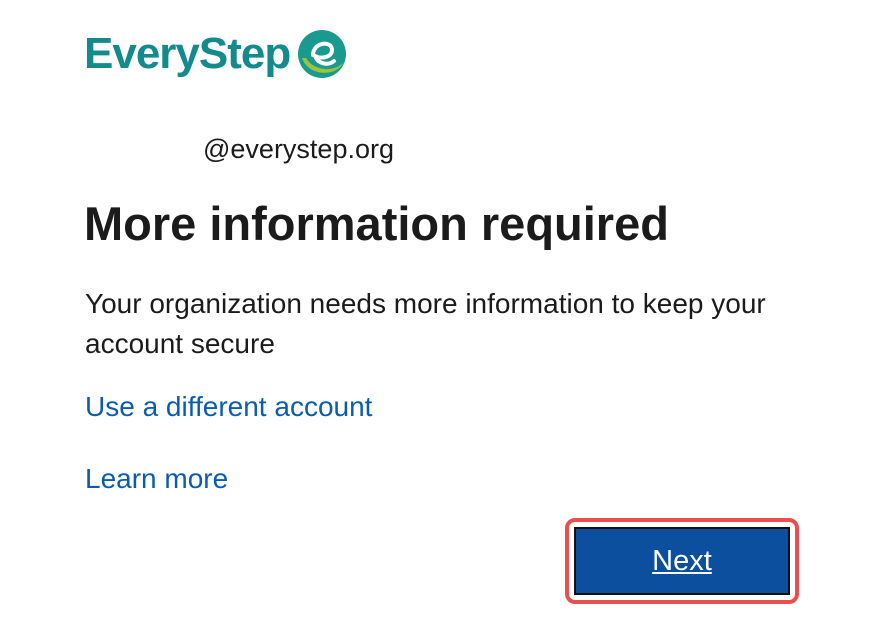 The height and width of the screenshot is (632, 874). Describe the element at coordinates (156, 479) in the screenshot. I see `learn-more-link: Learn more` at that location.